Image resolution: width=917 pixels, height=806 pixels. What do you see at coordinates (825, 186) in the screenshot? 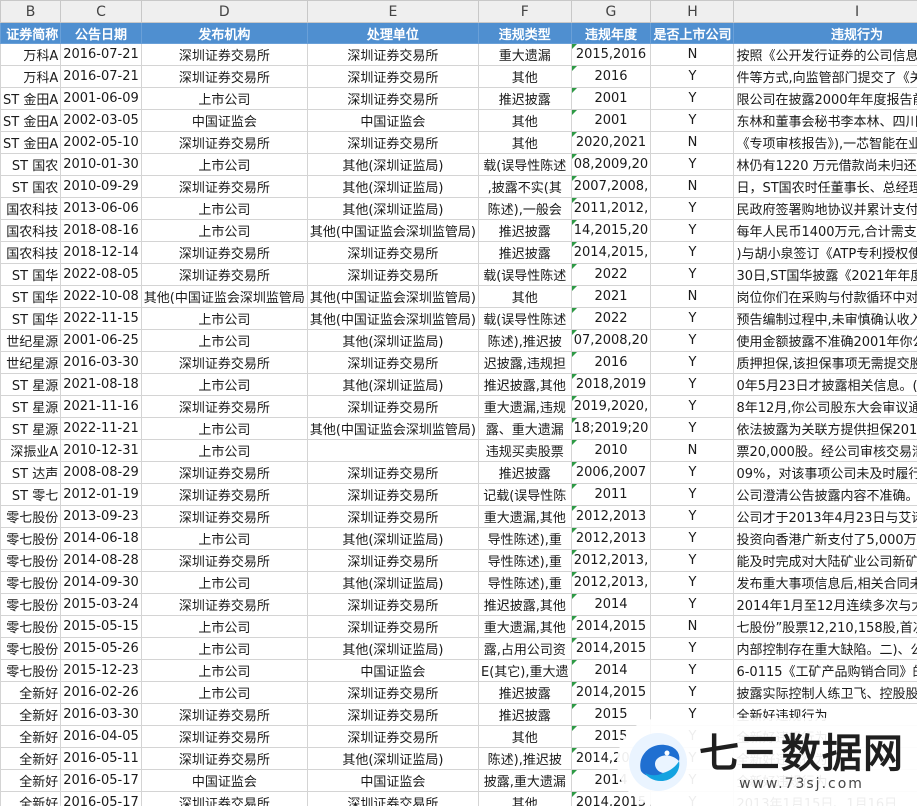
I see `cell-violation-behavior: 日，ST国农时任董事长、总经理王克斯` at bounding box center [825, 186].